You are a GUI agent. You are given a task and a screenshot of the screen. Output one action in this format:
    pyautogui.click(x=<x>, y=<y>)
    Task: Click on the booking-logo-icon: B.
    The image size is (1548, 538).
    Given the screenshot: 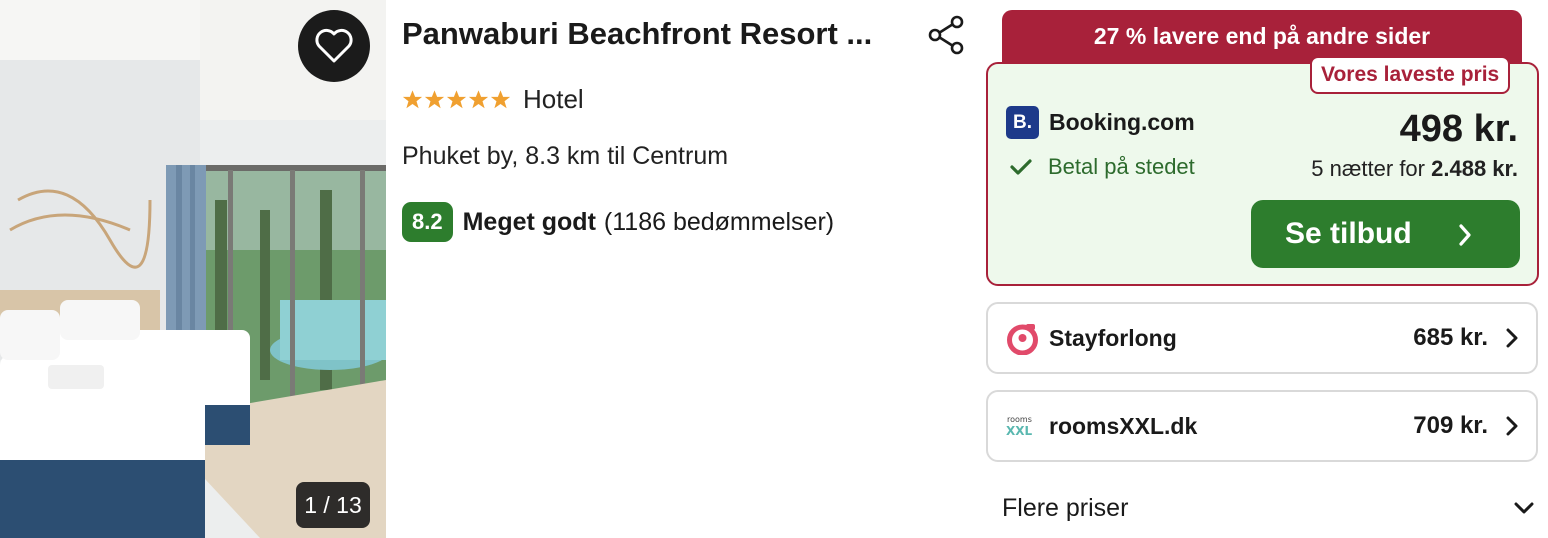 What is the action you would take?
    pyautogui.click(x=1022, y=122)
    